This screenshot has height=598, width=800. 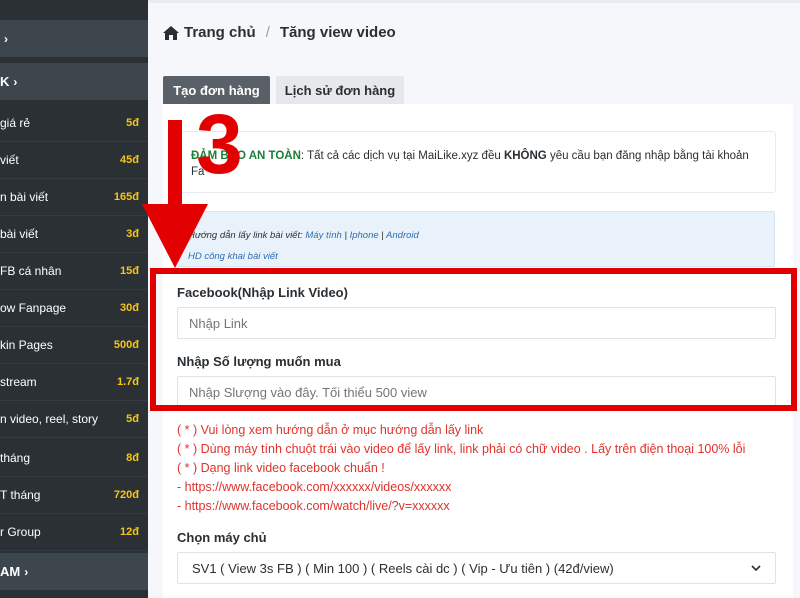 What do you see at coordinates (74, 123) in the screenshot?
I see `sidebar-item: giá rẻ 5đ` at bounding box center [74, 123].